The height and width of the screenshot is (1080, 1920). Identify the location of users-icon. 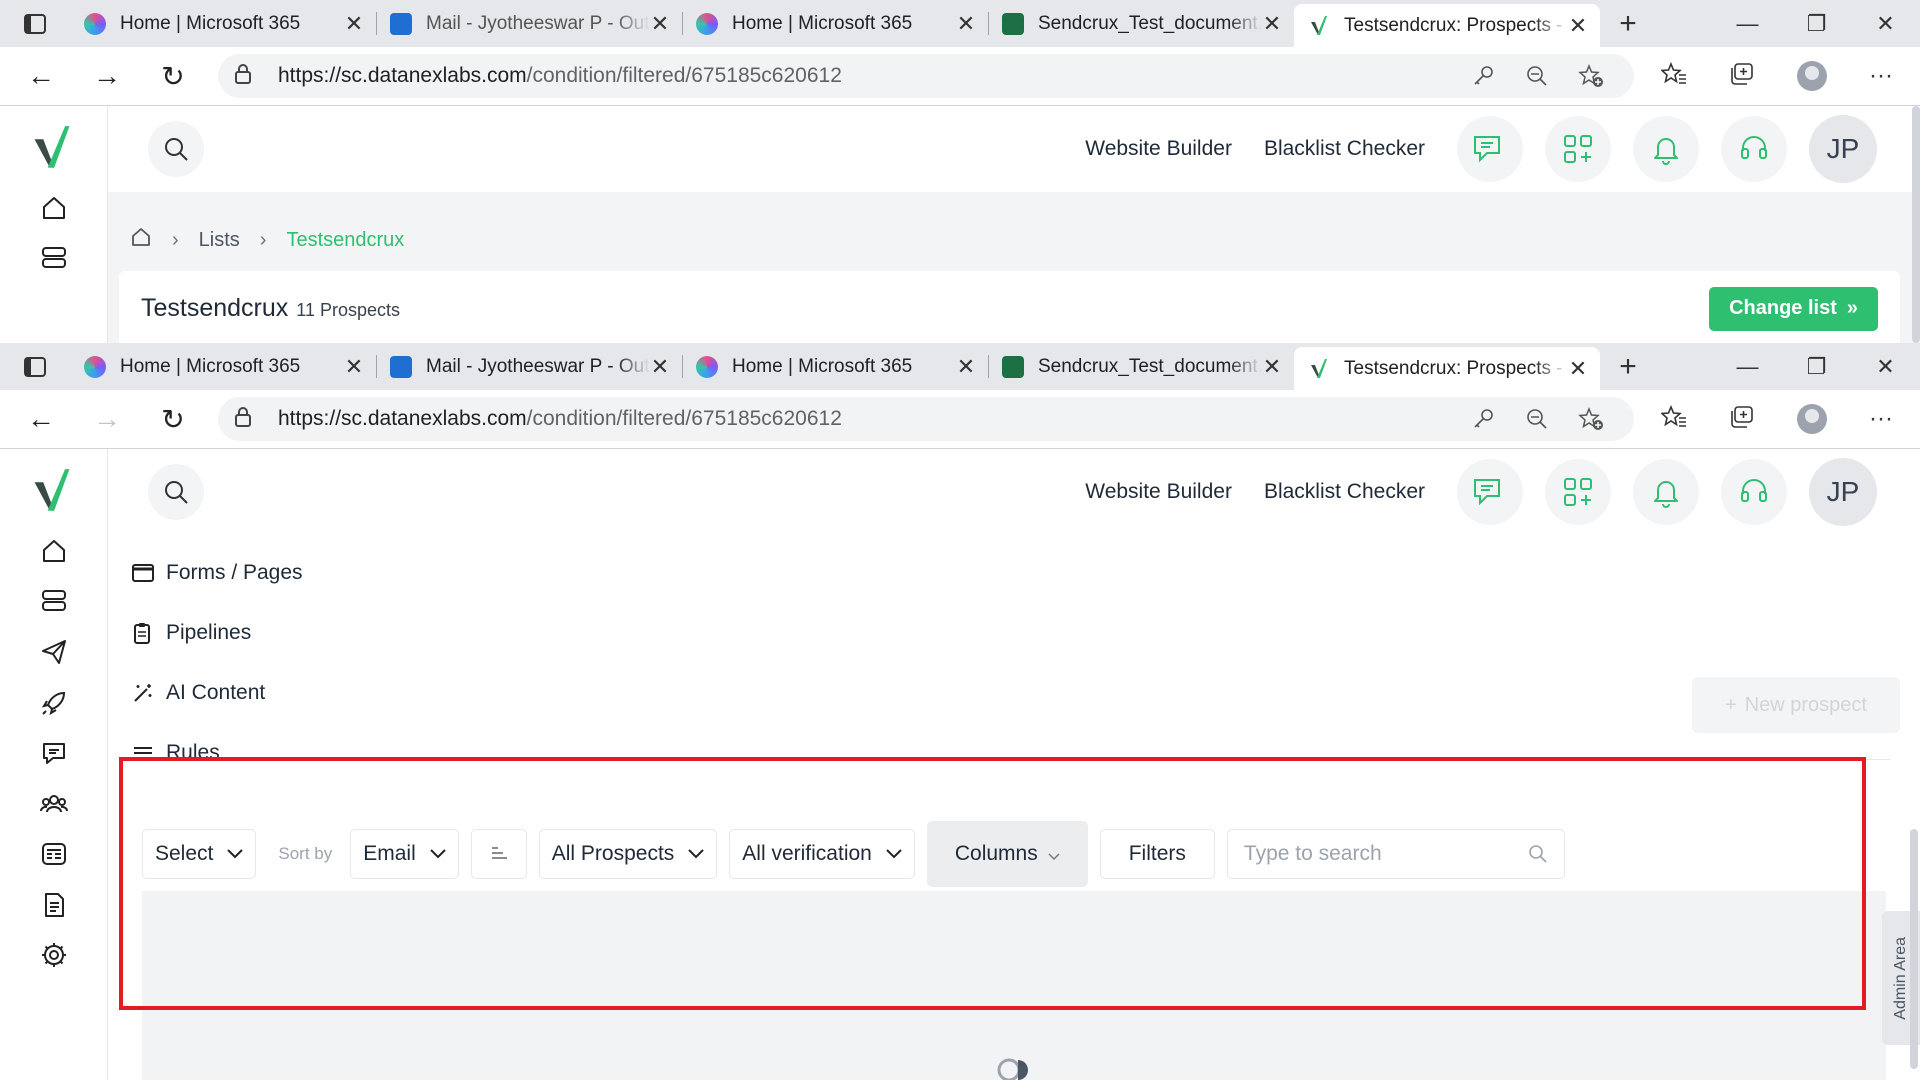
(54, 804).